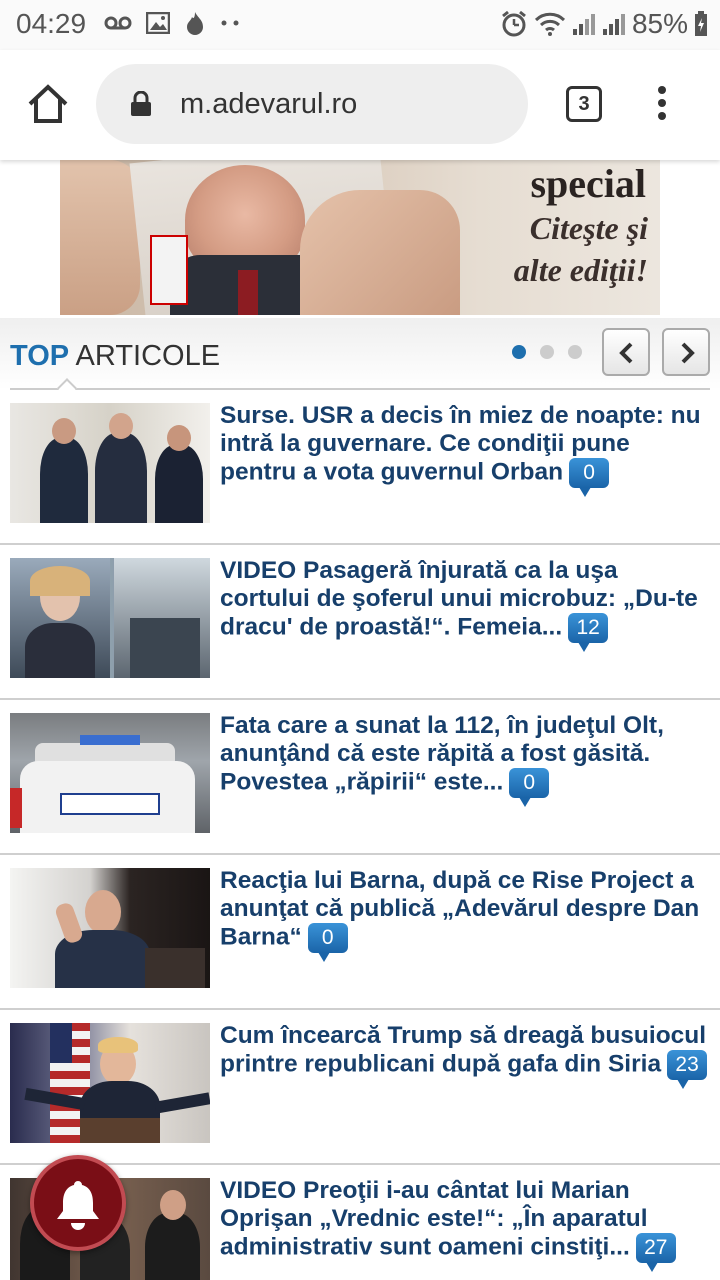  What do you see at coordinates (360, 354) in the screenshot?
I see `top-articles-header: TOP ARTICOLE` at bounding box center [360, 354].